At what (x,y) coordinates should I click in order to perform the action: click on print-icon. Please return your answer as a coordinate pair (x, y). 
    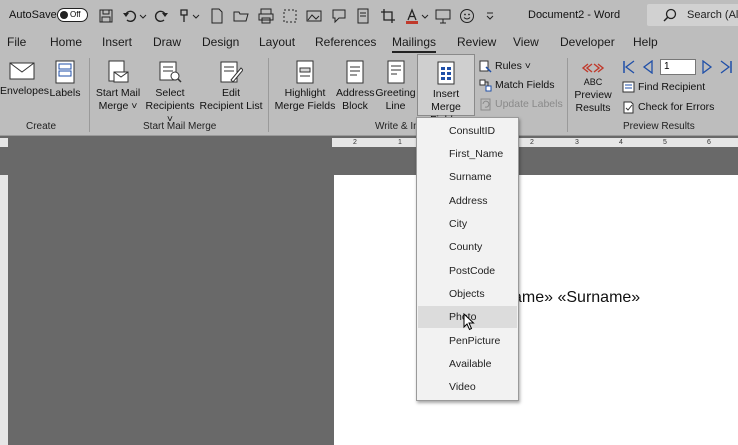
    Looking at the image, I should click on (266, 16).